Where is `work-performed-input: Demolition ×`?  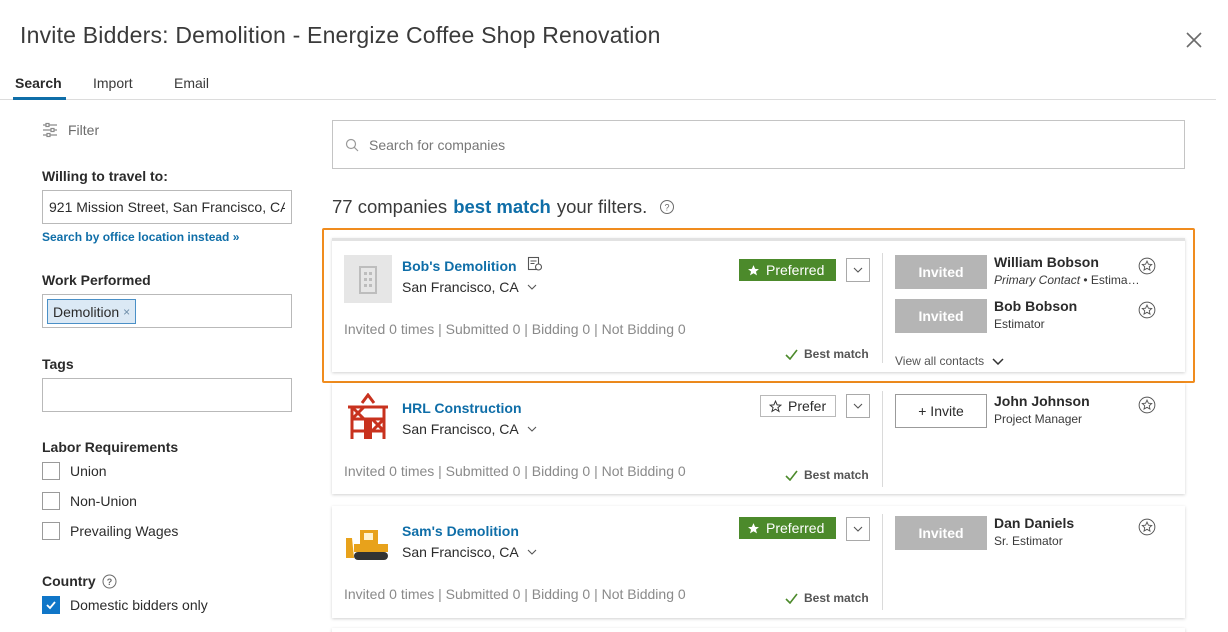 work-performed-input: Demolition × is located at coordinates (167, 311).